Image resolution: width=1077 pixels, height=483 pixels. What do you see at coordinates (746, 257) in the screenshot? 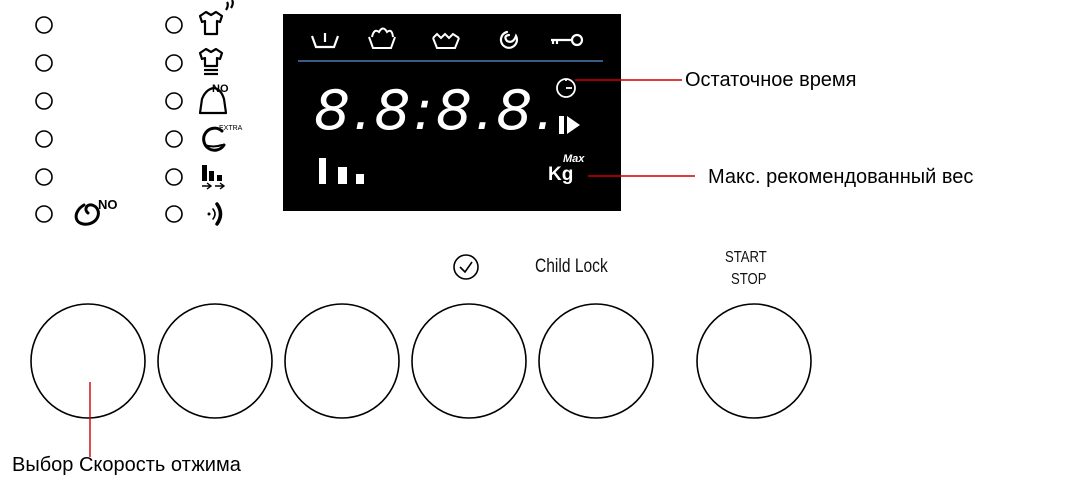
I see `start-label: START` at bounding box center [746, 257].